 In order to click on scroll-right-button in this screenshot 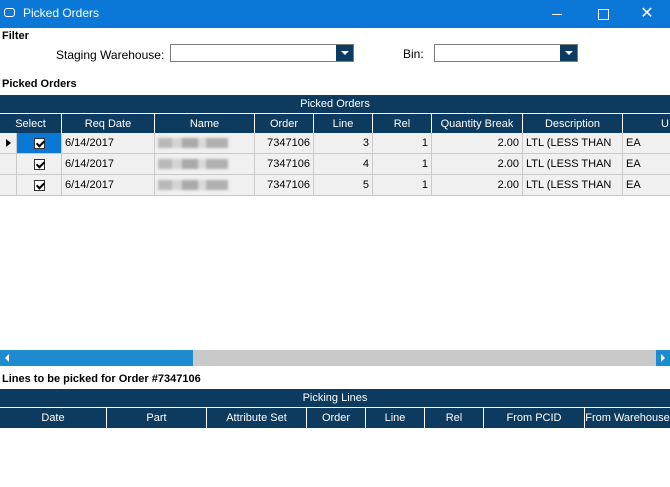, I will do `click(663, 358)`.